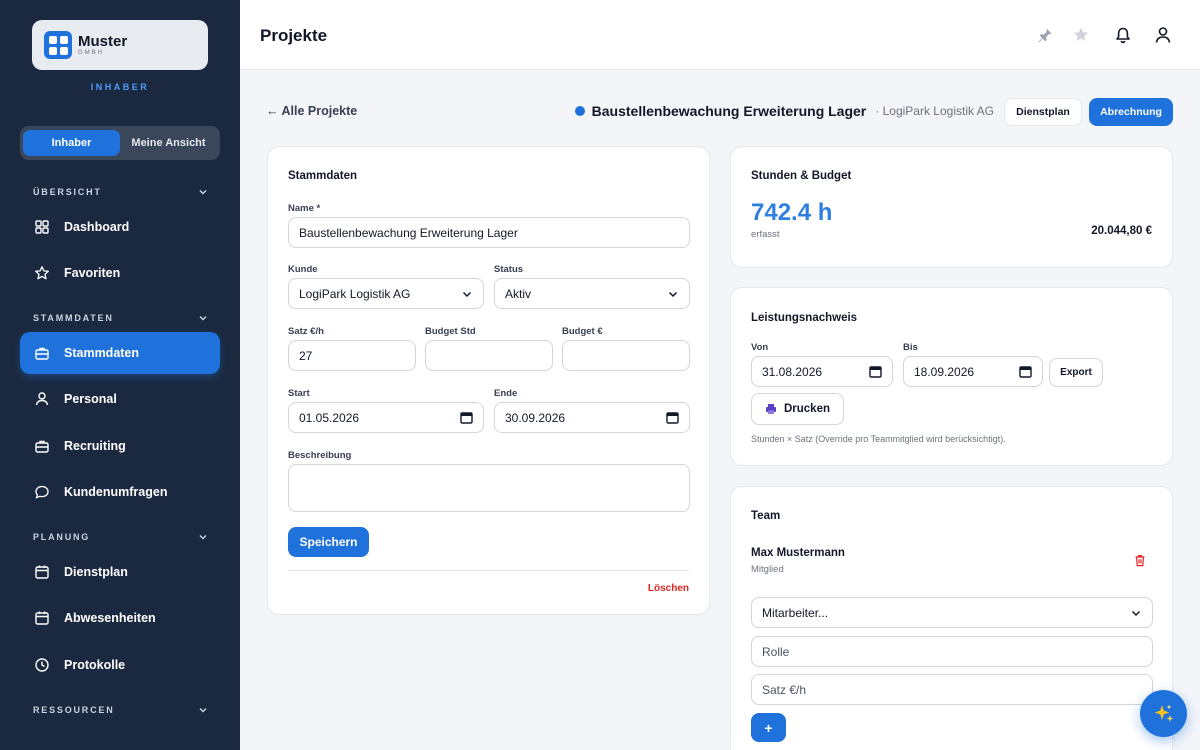  I want to click on rate-input: Satz €/h, so click(952, 689).